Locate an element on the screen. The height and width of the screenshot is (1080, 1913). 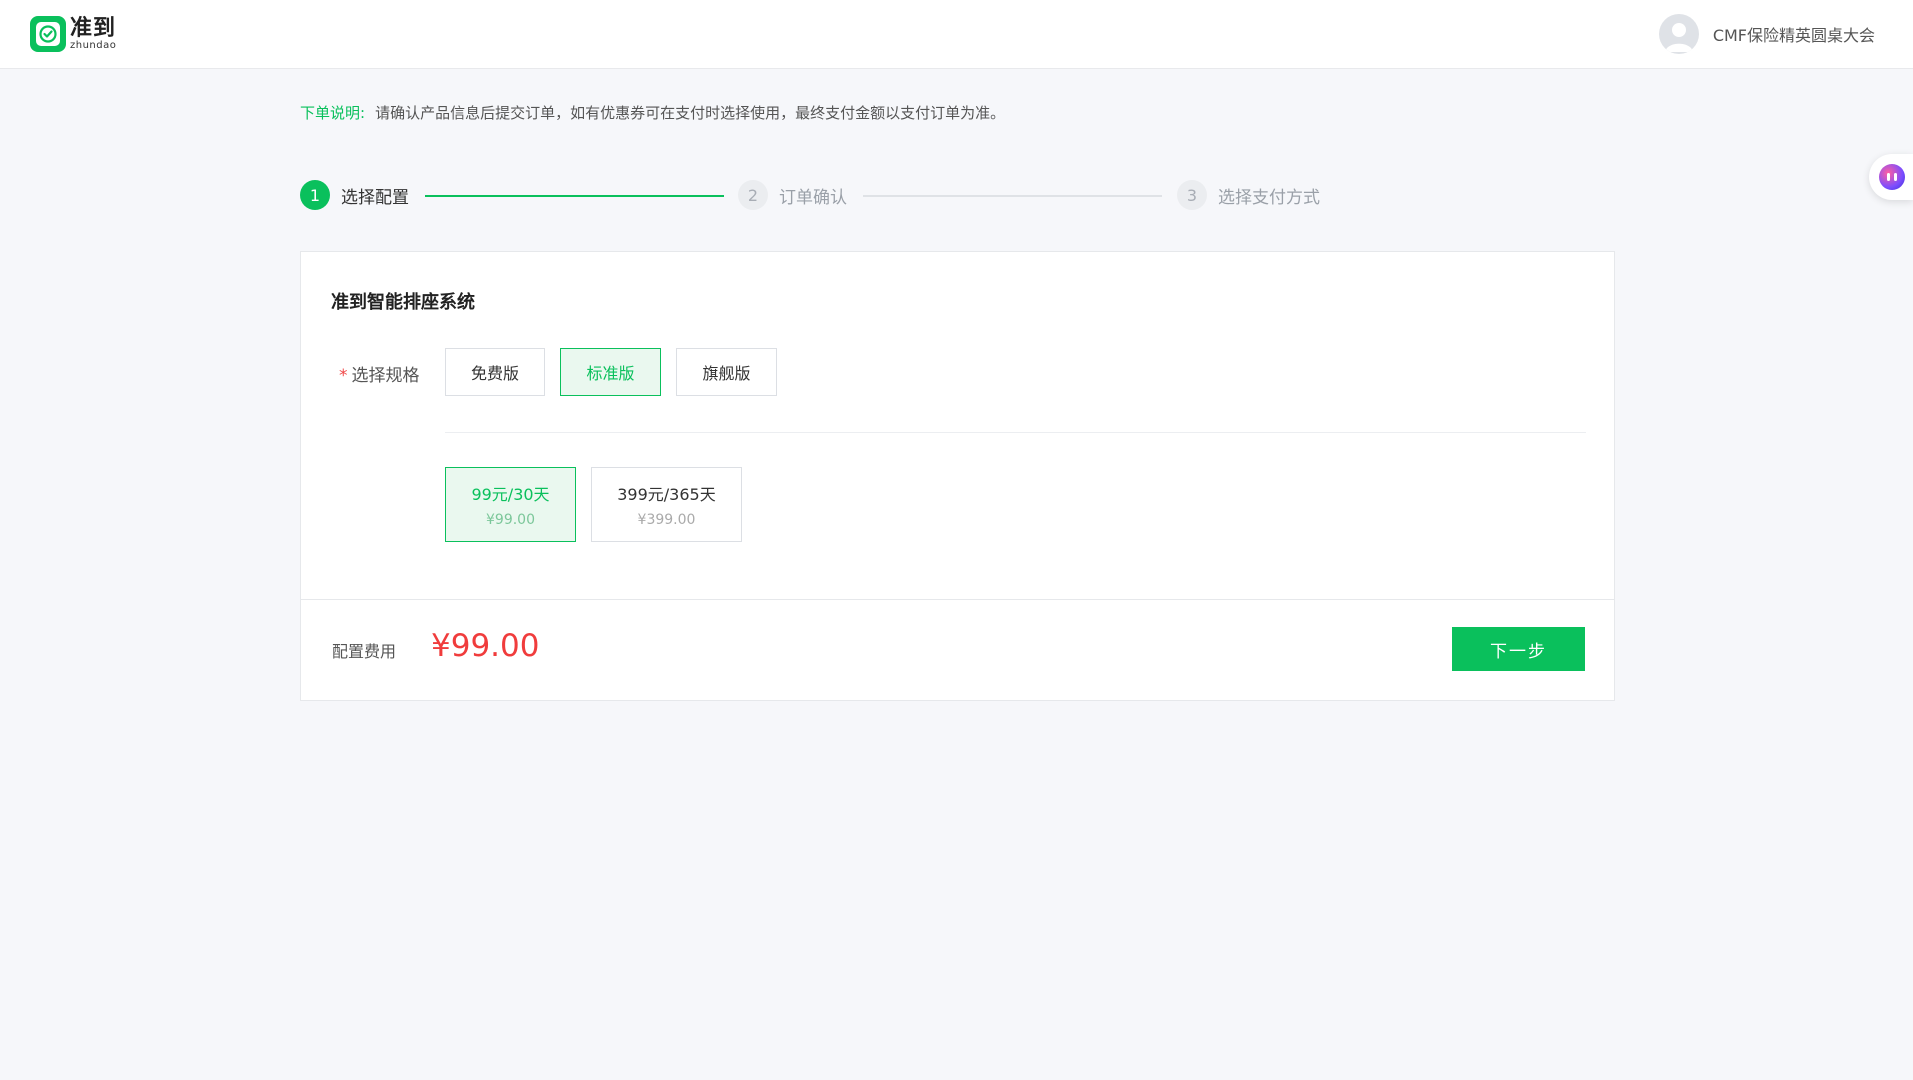
spec-label-text: 选择规格 is located at coordinates (385, 376).